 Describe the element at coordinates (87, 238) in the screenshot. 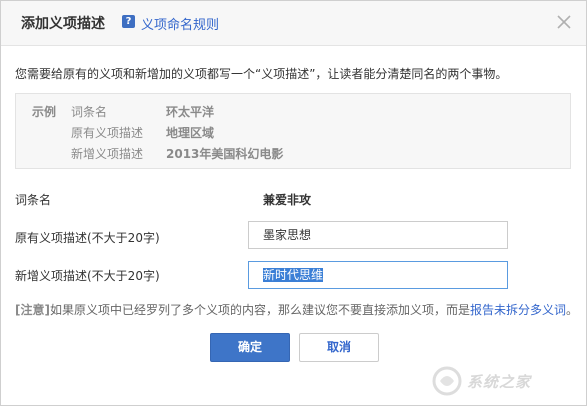

I see `original-sense-label: 原有义项描述(不大于20字)` at that location.